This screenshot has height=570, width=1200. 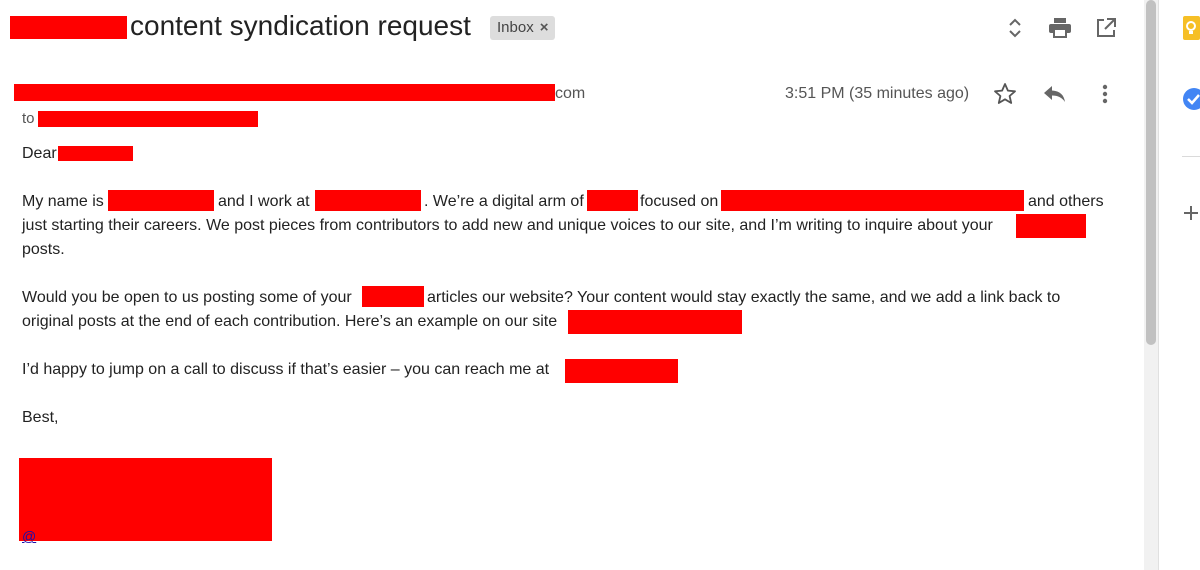 I want to click on redacted-recipient-name, so click(x=95, y=153).